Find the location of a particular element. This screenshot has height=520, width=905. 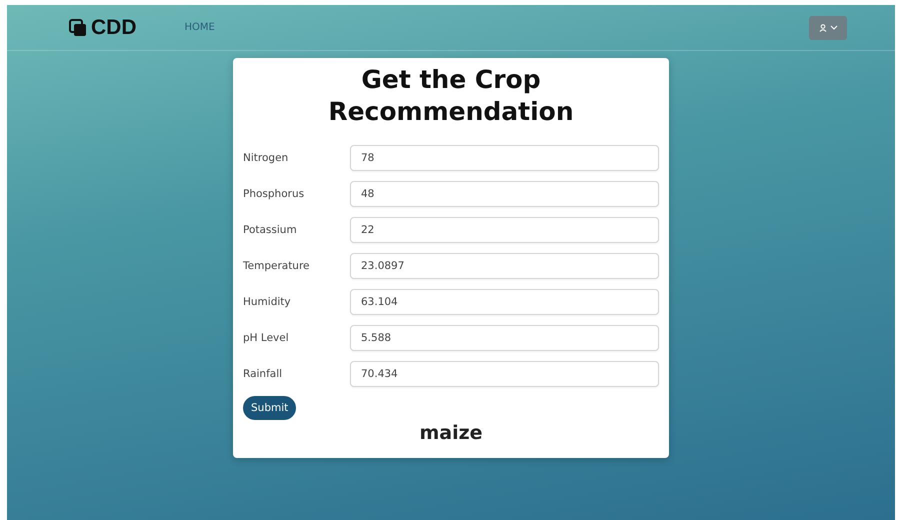

result-text: maize is located at coordinates (451, 433).